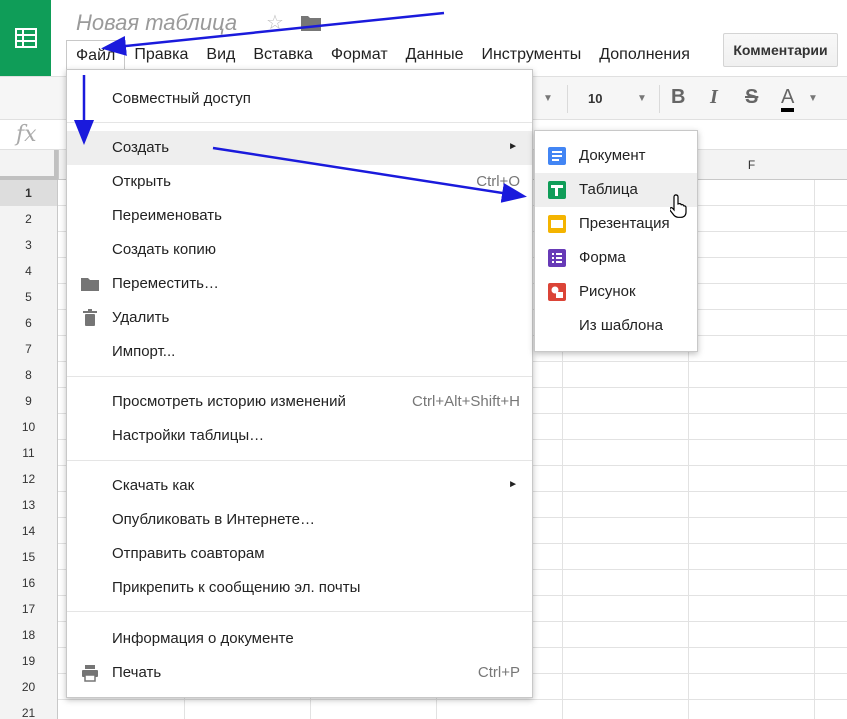  What do you see at coordinates (29, 401) in the screenshot?
I see `row-number: 9` at bounding box center [29, 401].